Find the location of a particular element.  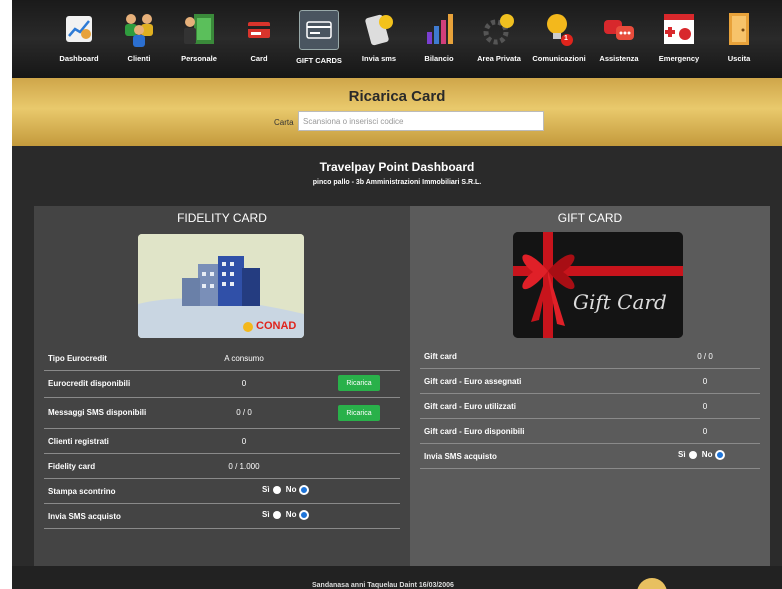

row-gift-invia-sms: Invia SMS acquisto Sì No is located at coordinates (590, 456).